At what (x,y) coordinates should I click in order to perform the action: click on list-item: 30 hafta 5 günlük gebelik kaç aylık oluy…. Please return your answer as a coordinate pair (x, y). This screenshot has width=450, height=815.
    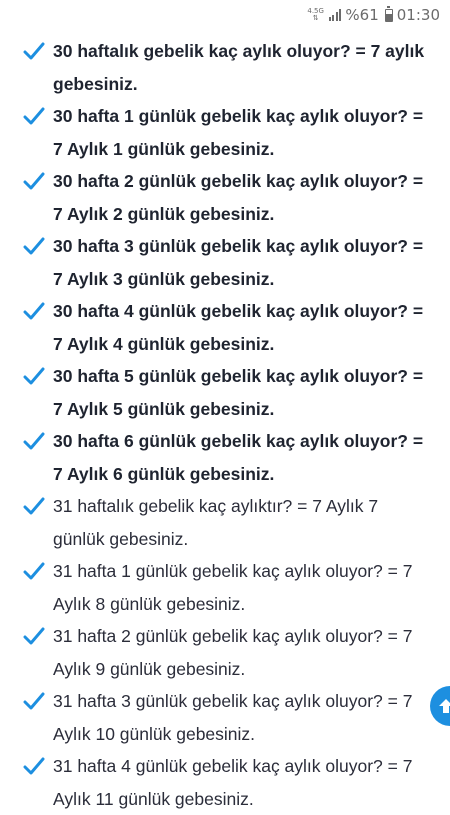
    Looking at the image, I should click on (225, 392).